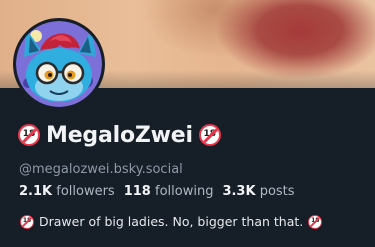 The height and width of the screenshot is (247, 375). I want to click on display-name: MegaloZwei, so click(119, 135).